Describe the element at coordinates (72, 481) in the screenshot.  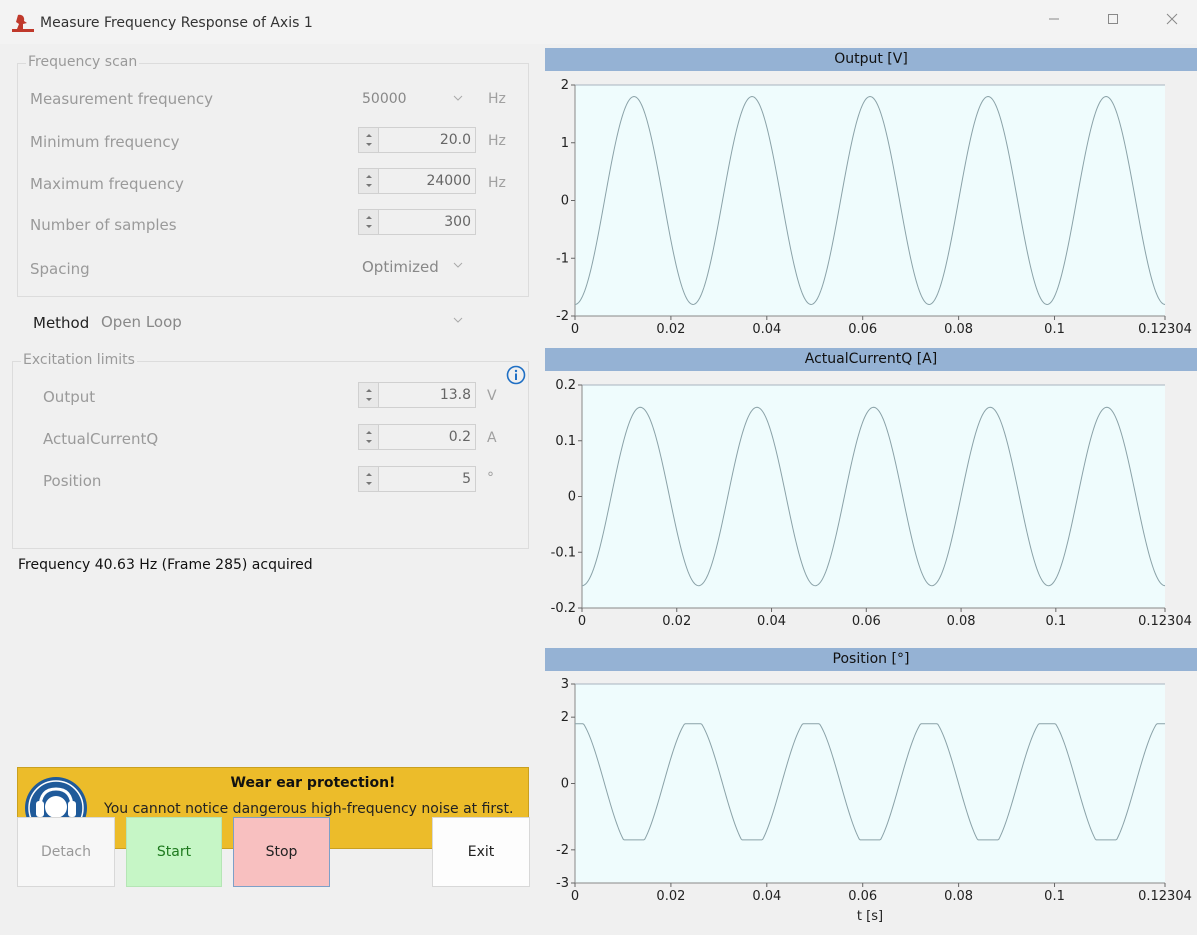
I see `position-limit-label: Position` at that location.